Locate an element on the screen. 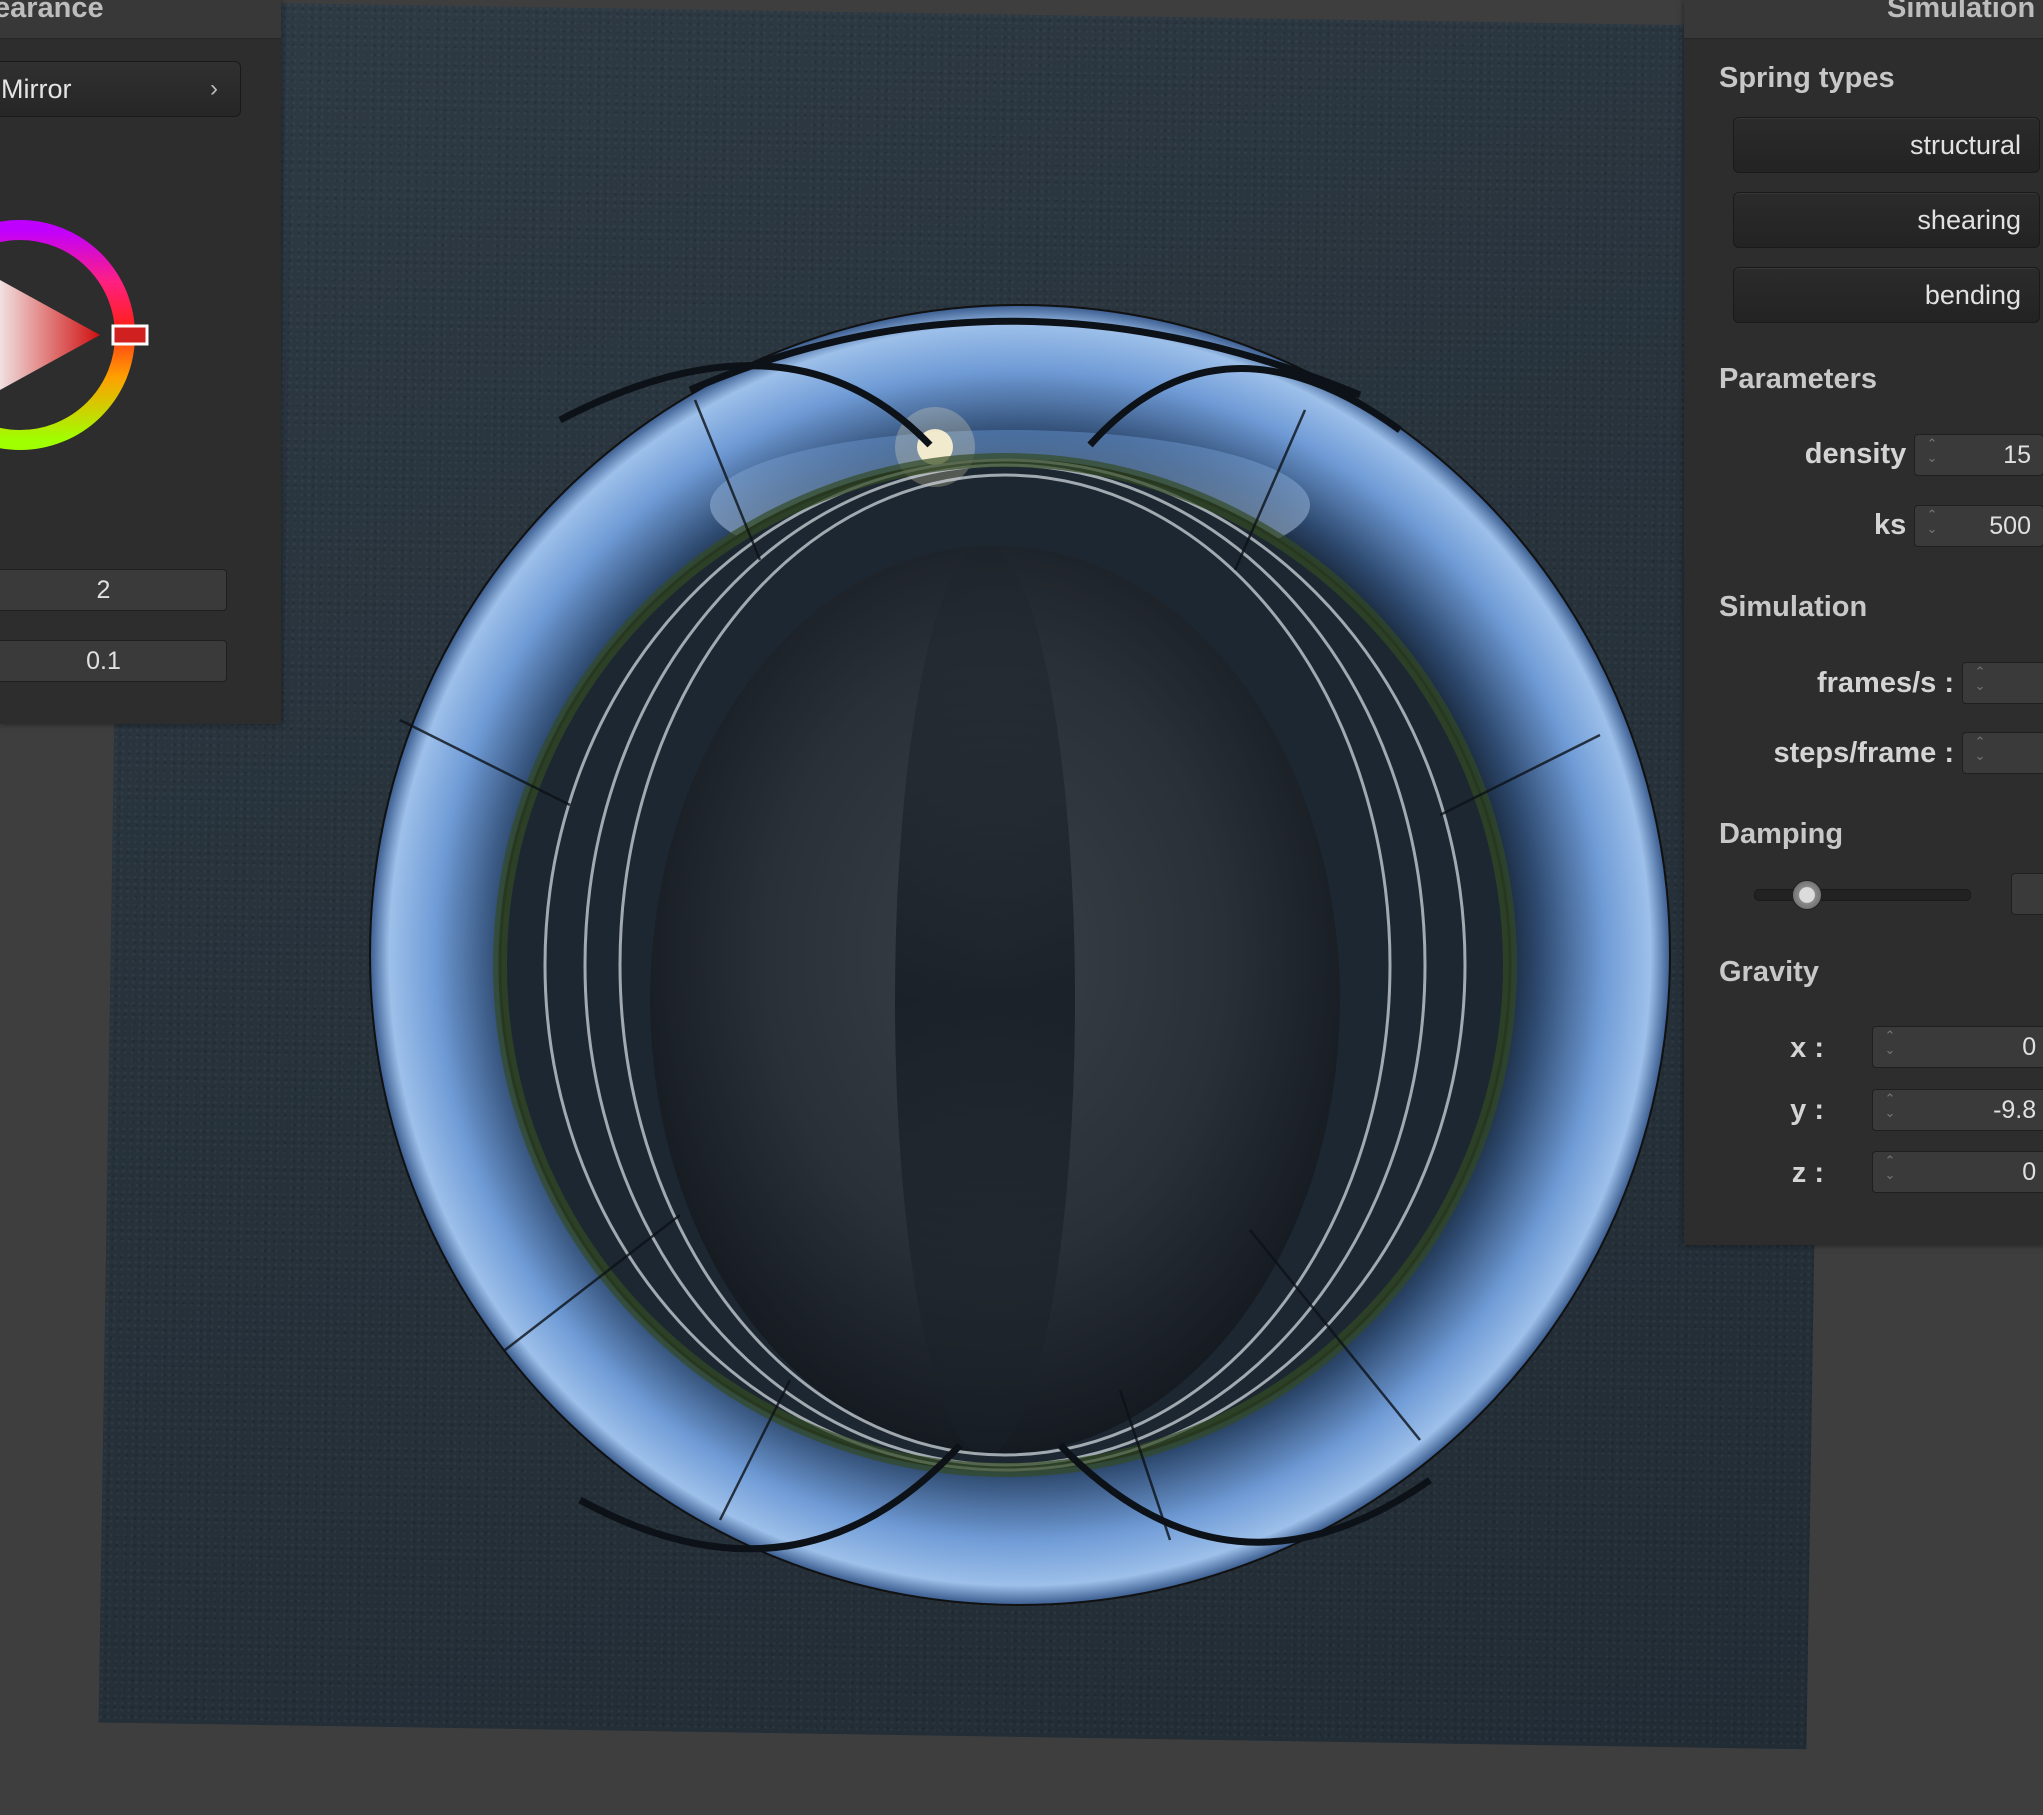 This screenshot has width=2043, height=1815. gravity-x-field: ⌃⌄ 0m is located at coordinates (1957, 1047).